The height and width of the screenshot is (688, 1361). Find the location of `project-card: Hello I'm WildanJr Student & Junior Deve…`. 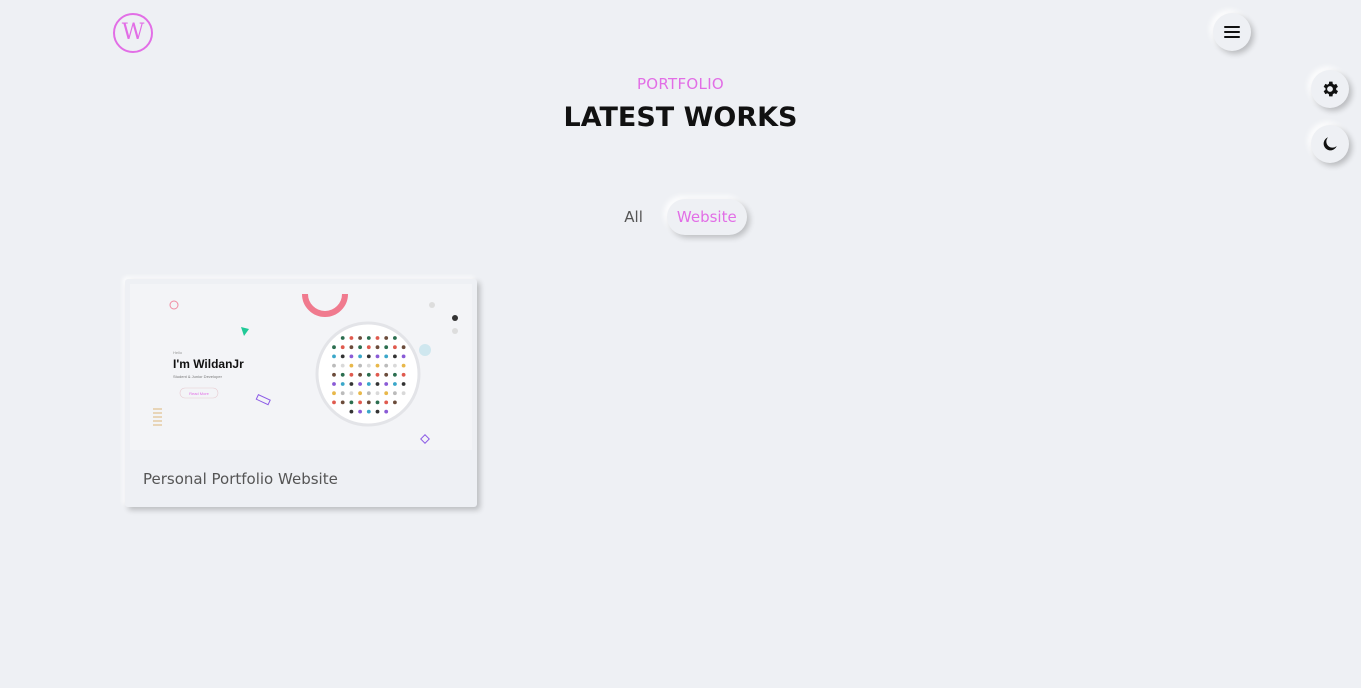

project-card: Hello I'm WildanJr Student & Junior Deve… is located at coordinates (301, 393).